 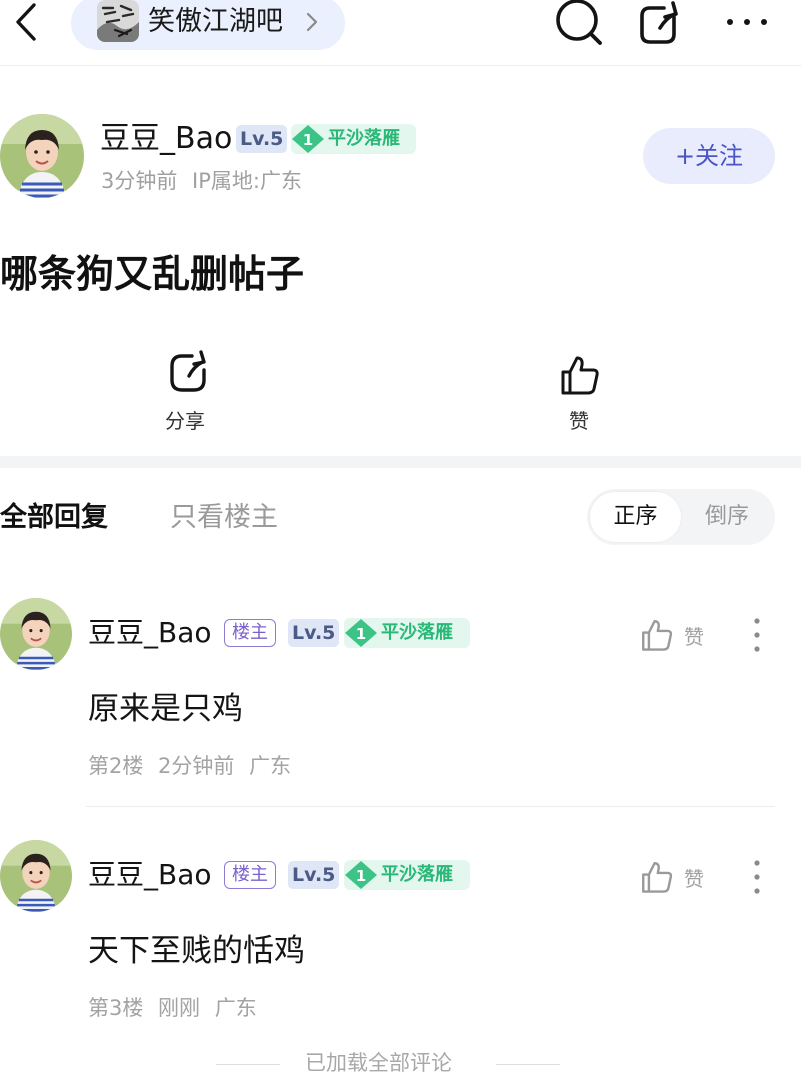 I want to click on forum-avatar, so click(x=118, y=21).